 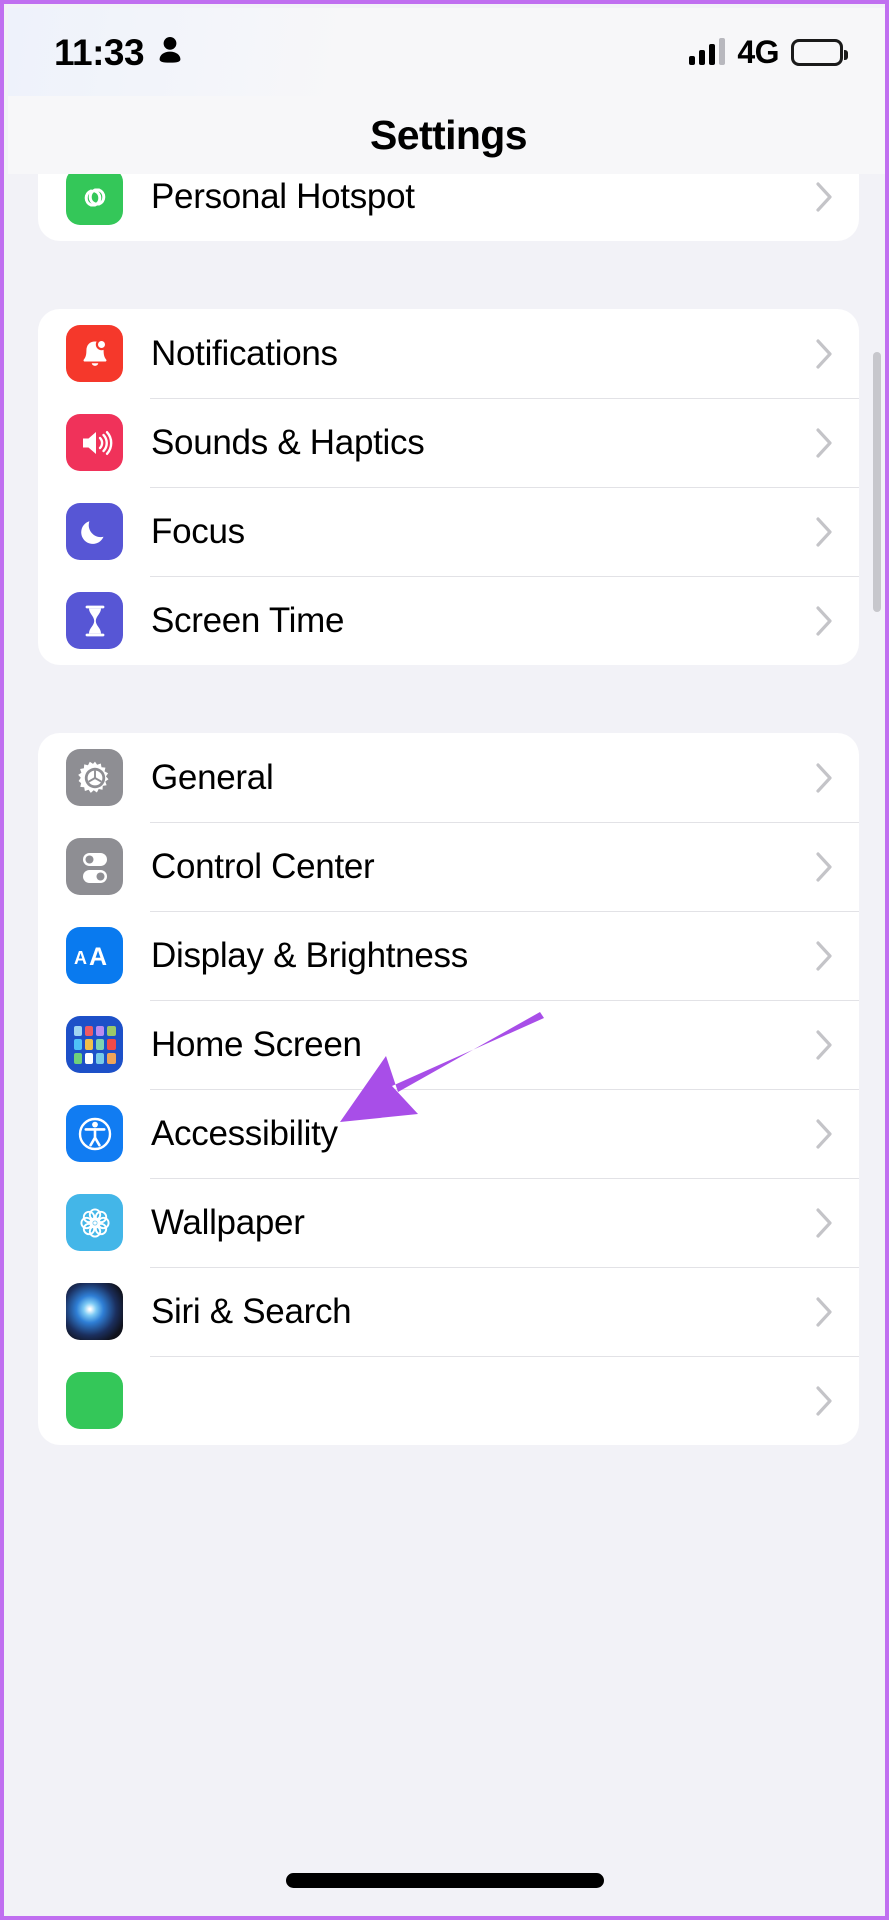 What do you see at coordinates (448, 1222) in the screenshot?
I see `sidebar-item-wallpaper: Wallpaper` at bounding box center [448, 1222].